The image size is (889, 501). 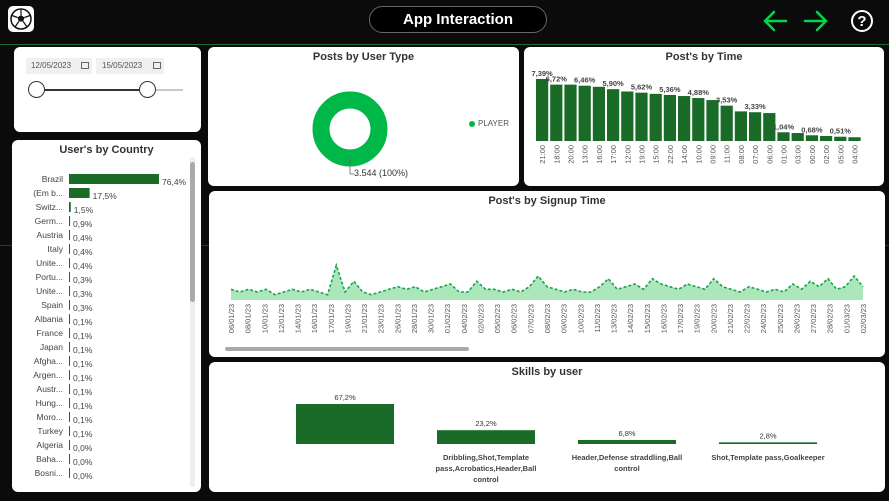 What do you see at coordinates (585, 154) in the screenshot?
I see `time-tick-label: 13:00` at bounding box center [585, 154].